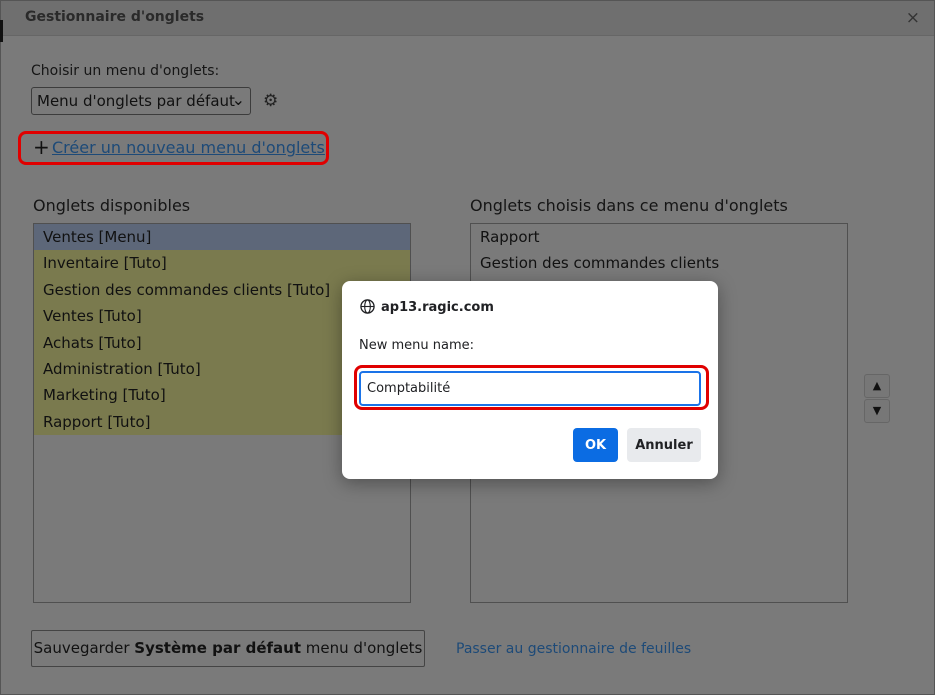  I want to click on list-item: Gestion des commandes clients, so click(659, 263).